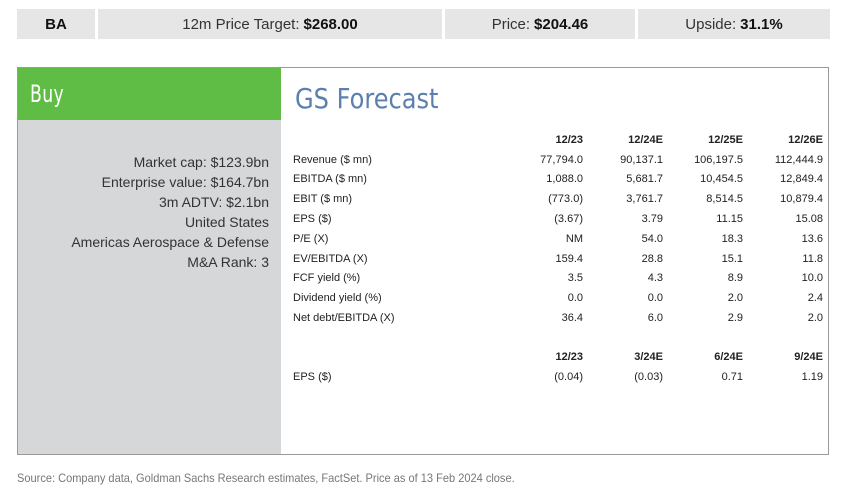  What do you see at coordinates (323, 199) in the screenshot?
I see `row-label: EBIT ($ mn)` at bounding box center [323, 199].